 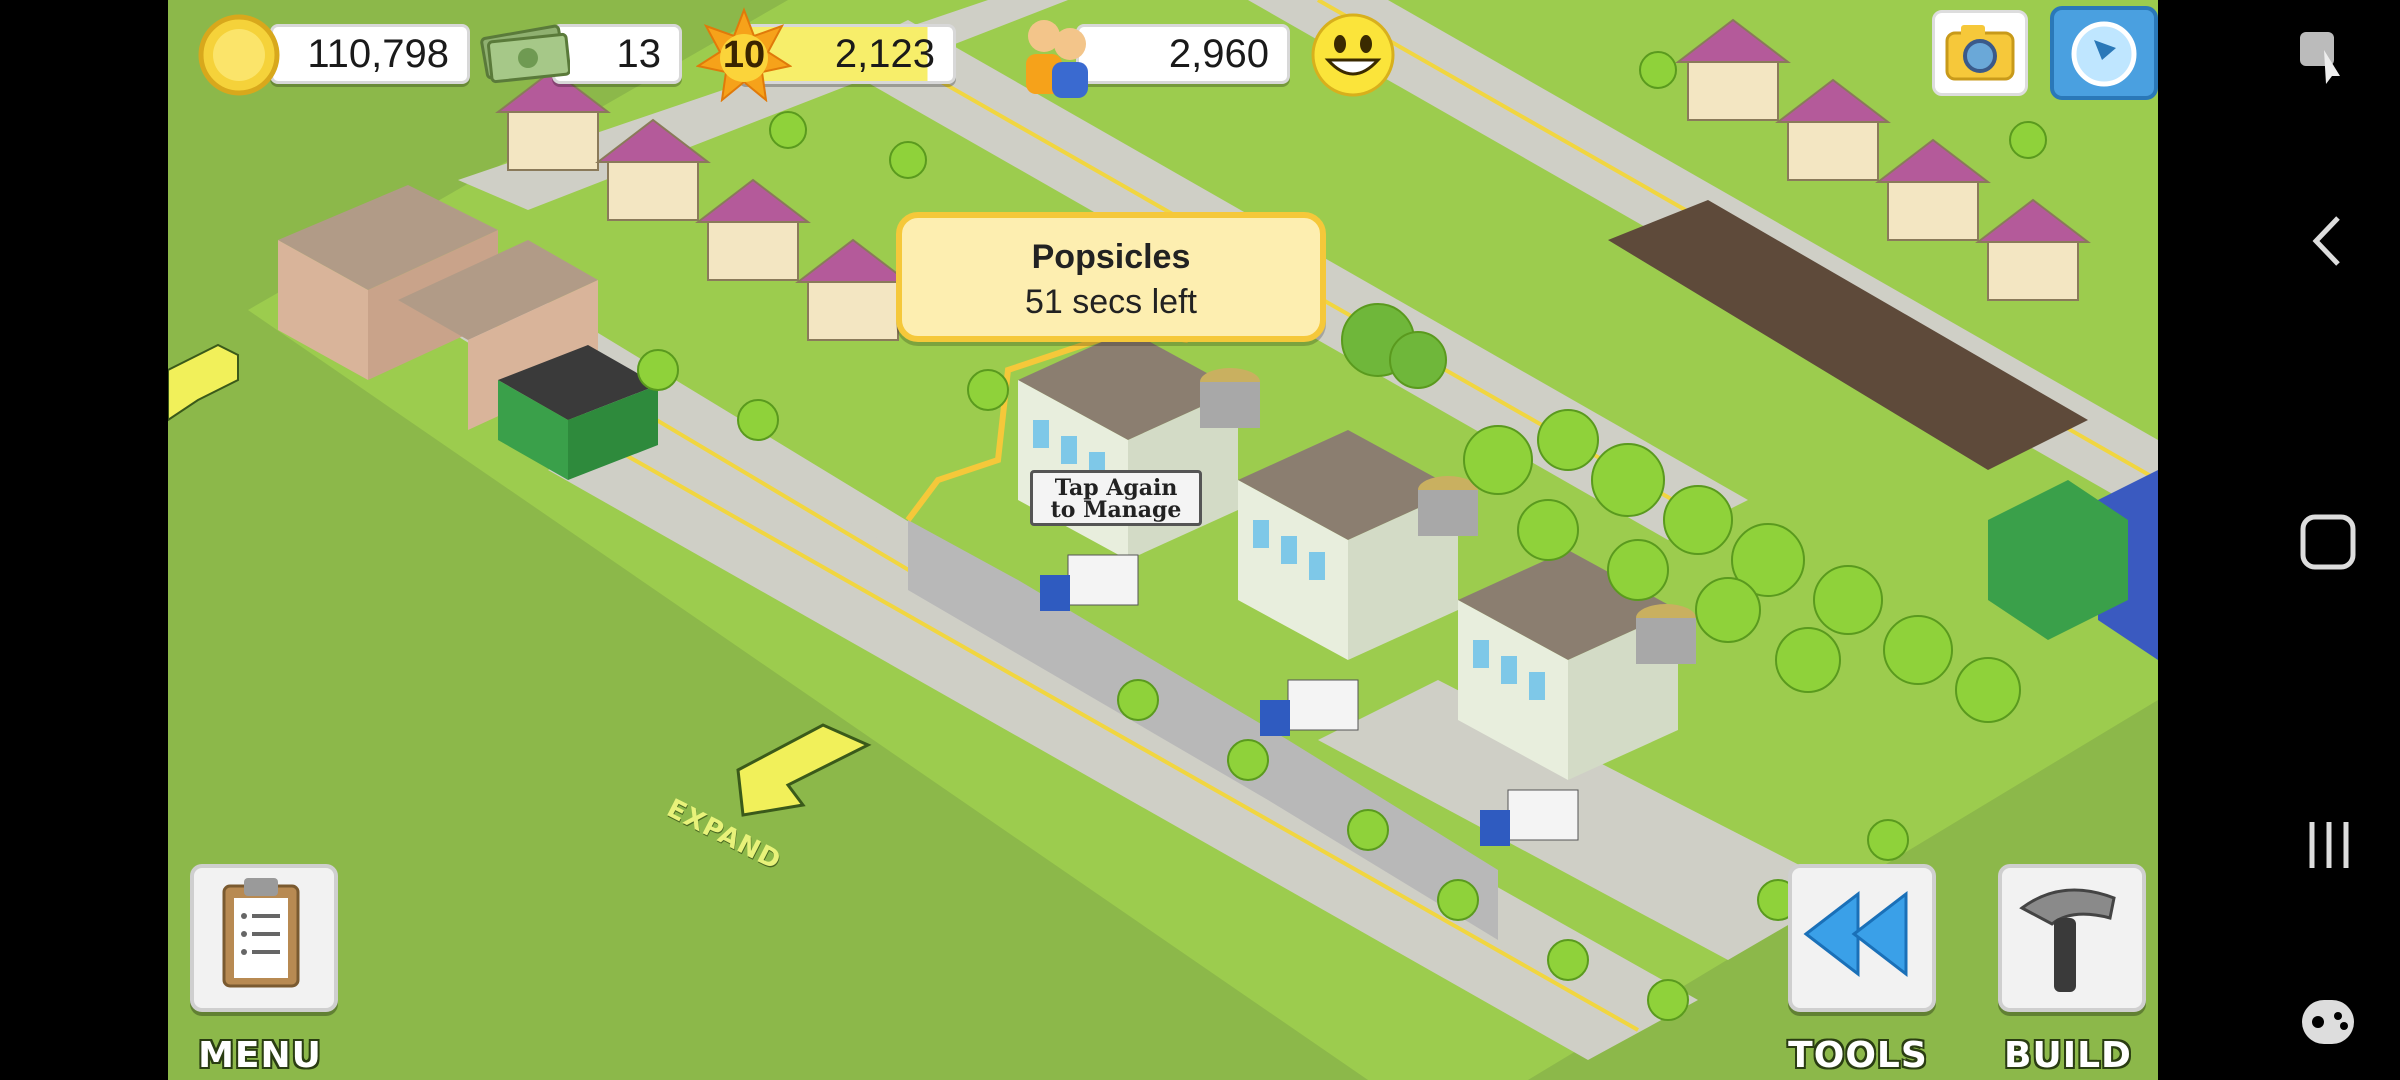 What do you see at coordinates (525, 54) in the screenshot?
I see `cash-icon` at bounding box center [525, 54].